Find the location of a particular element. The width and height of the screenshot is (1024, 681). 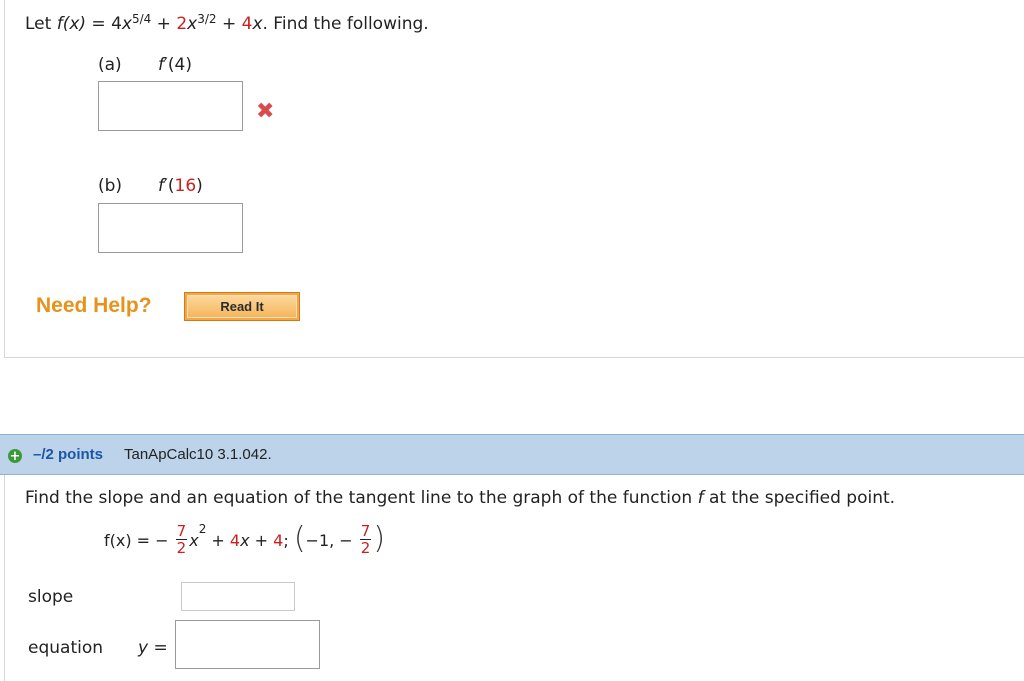

equation-label: equation is located at coordinates (66, 648).